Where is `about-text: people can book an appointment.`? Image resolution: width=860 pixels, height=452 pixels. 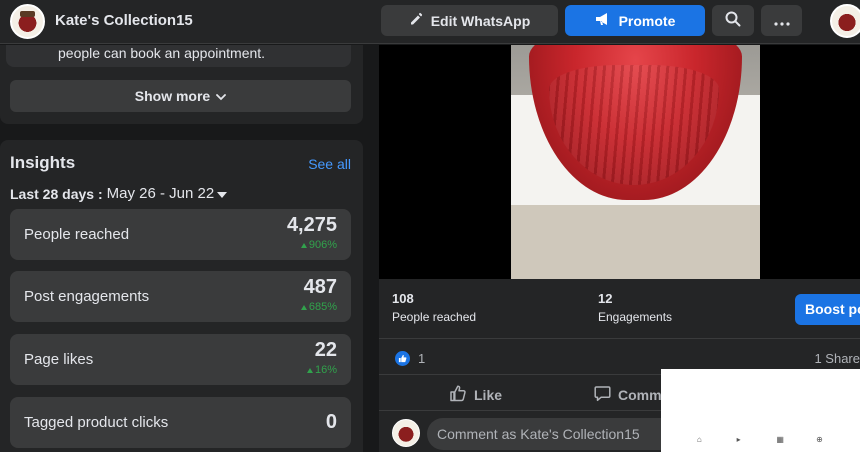
about-text: people can book an appointment. is located at coordinates (162, 53).